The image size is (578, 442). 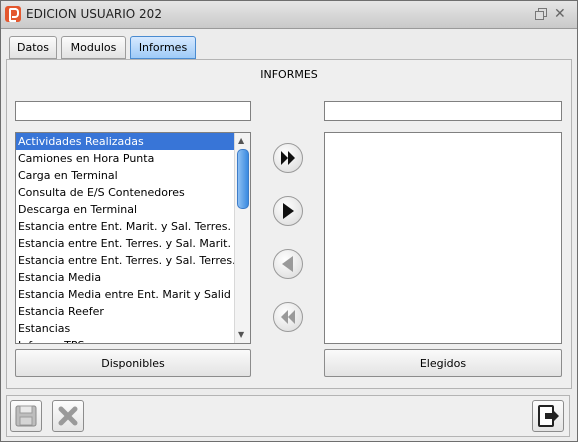 I want to click on tab-informes: Informes, so click(x=163, y=47).